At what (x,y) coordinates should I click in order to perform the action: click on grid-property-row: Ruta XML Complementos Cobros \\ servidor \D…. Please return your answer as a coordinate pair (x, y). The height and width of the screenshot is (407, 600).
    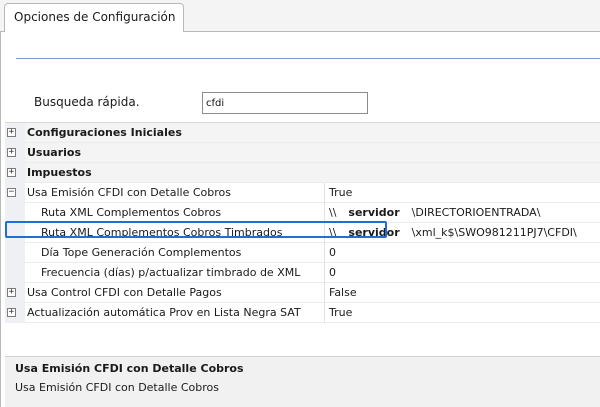
    Looking at the image, I should click on (302, 213).